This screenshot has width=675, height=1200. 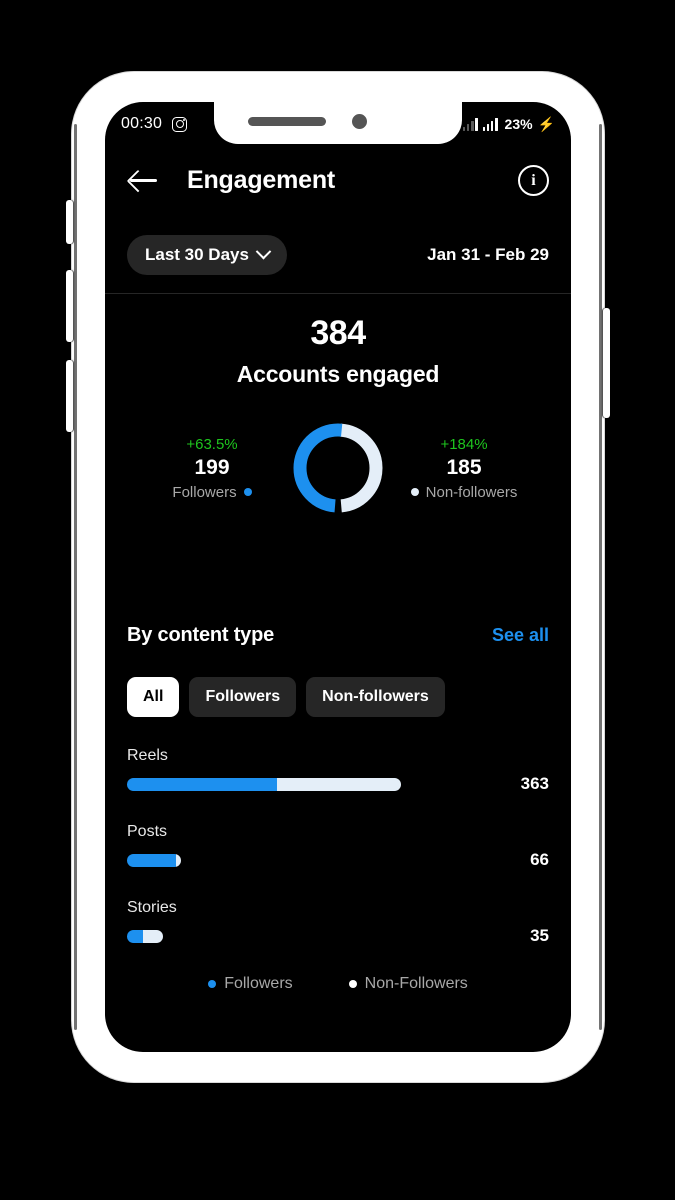 What do you see at coordinates (546, 124) in the screenshot?
I see `lightning-bolt-icon: ⚡` at bounding box center [546, 124].